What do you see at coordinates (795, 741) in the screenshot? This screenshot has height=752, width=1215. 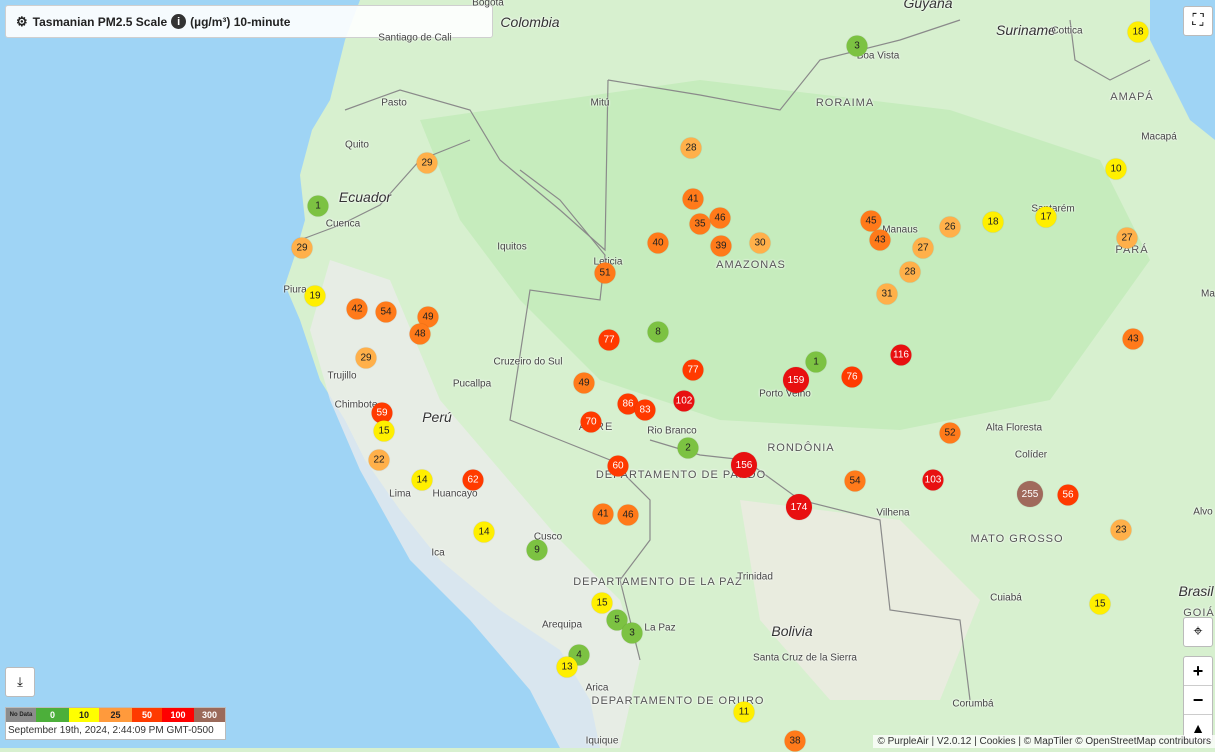 I see `sensor-marker: 38` at bounding box center [795, 741].